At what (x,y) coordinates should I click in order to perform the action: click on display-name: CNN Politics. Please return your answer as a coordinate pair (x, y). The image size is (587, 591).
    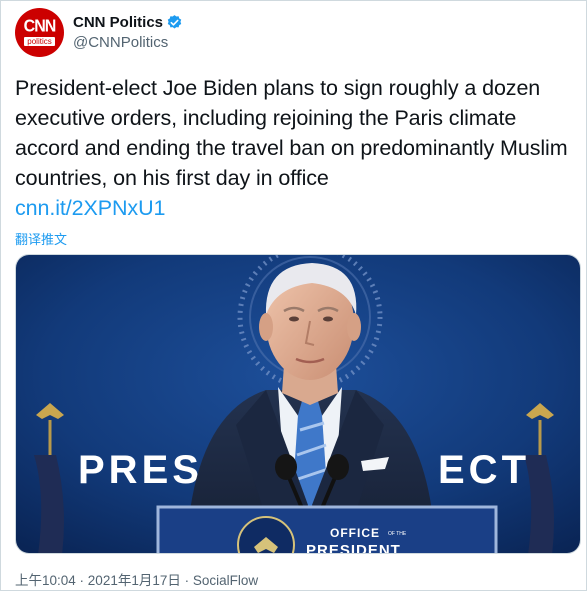
    Looking at the image, I should click on (118, 22).